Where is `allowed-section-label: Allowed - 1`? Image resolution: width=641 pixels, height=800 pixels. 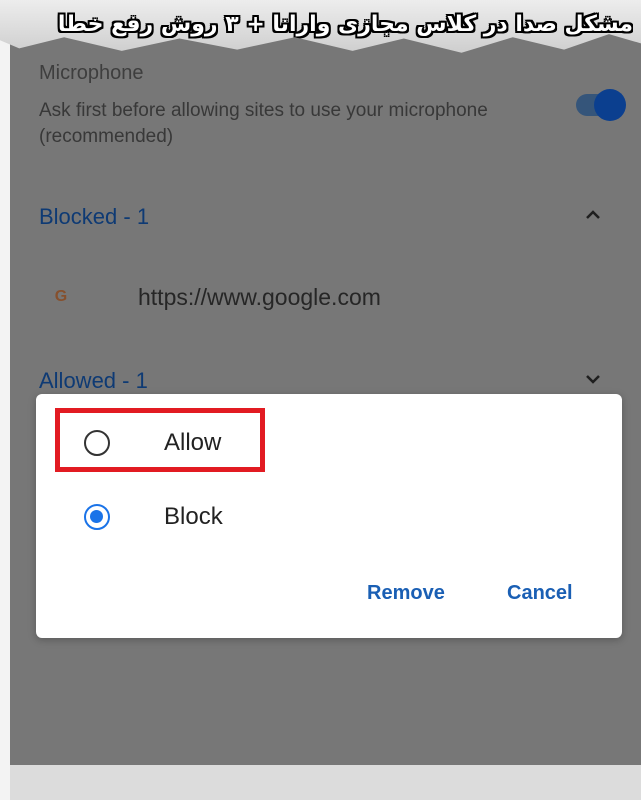 allowed-section-label: Allowed - 1 is located at coordinates (93, 381).